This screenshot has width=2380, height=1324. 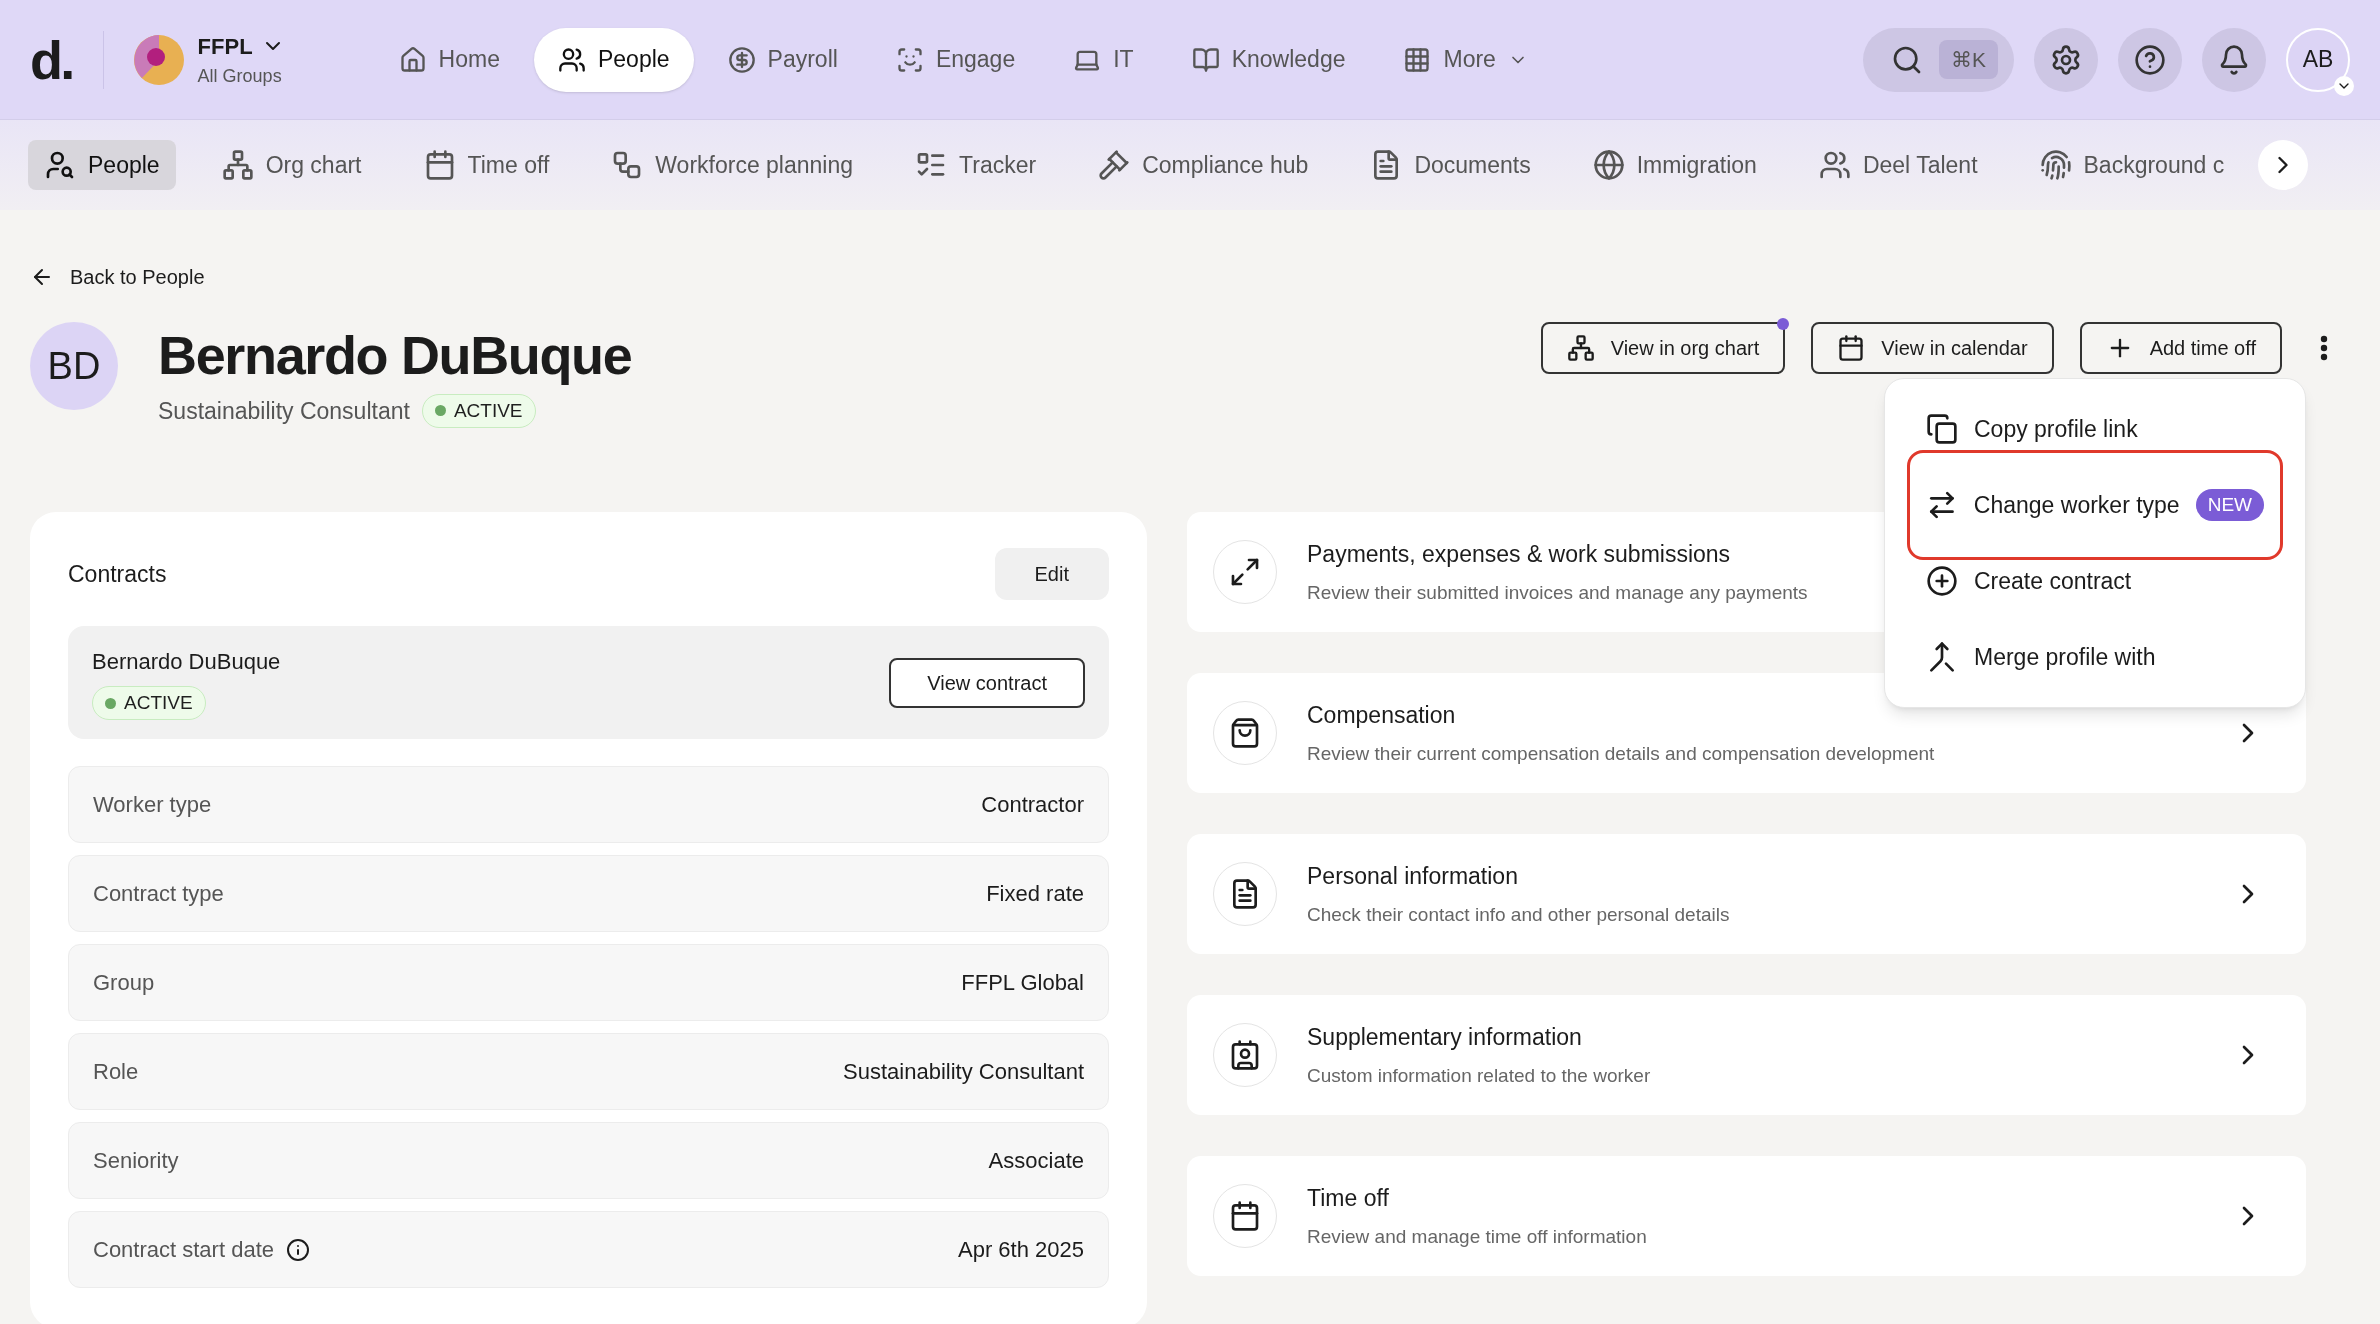 What do you see at coordinates (158, 59) in the screenshot?
I see `org-logo-icon` at bounding box center [158, 59].